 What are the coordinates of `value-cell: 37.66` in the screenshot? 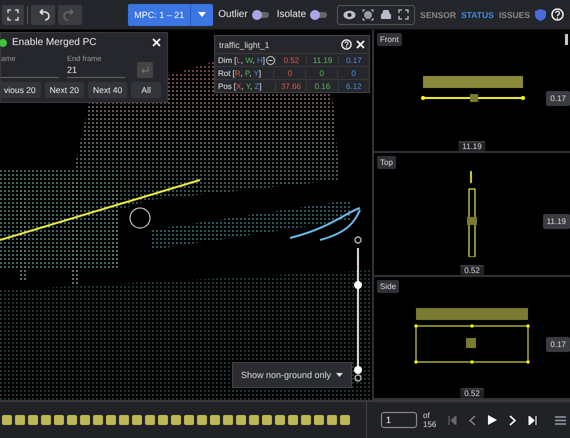 It's located at (290, 86).